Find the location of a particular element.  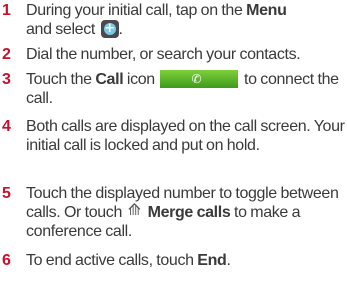

step-number: 4 is located at coordinates (6, 126).